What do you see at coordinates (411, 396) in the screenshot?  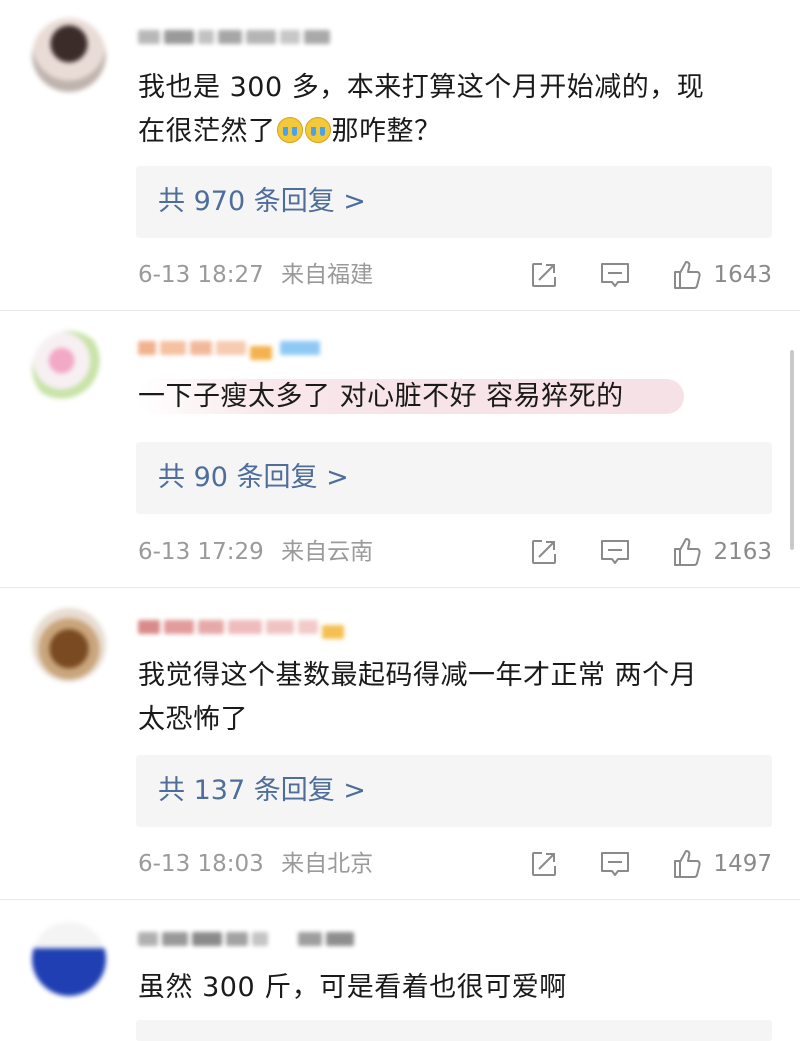 I see `highlighted-comment-text: 一下子瘦太多了 对心脏不好 容易猝死的` at bounding box center [411, 396].